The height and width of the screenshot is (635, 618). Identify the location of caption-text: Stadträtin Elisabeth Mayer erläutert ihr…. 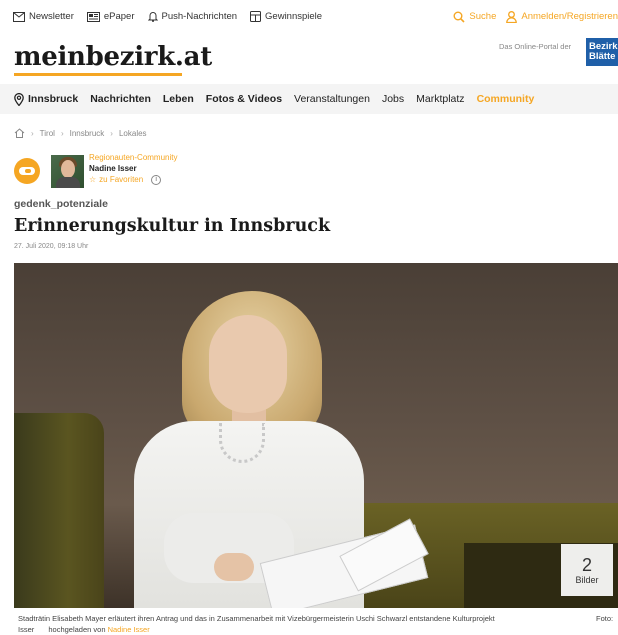
(256, 618).